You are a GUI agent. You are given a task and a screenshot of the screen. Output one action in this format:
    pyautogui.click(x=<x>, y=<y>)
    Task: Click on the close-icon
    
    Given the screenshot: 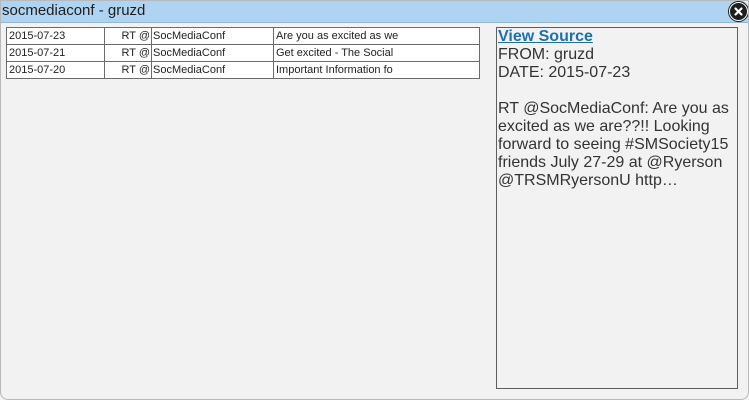 What is the action you would take?
    pyautogui.click(x=738, y=11)
    